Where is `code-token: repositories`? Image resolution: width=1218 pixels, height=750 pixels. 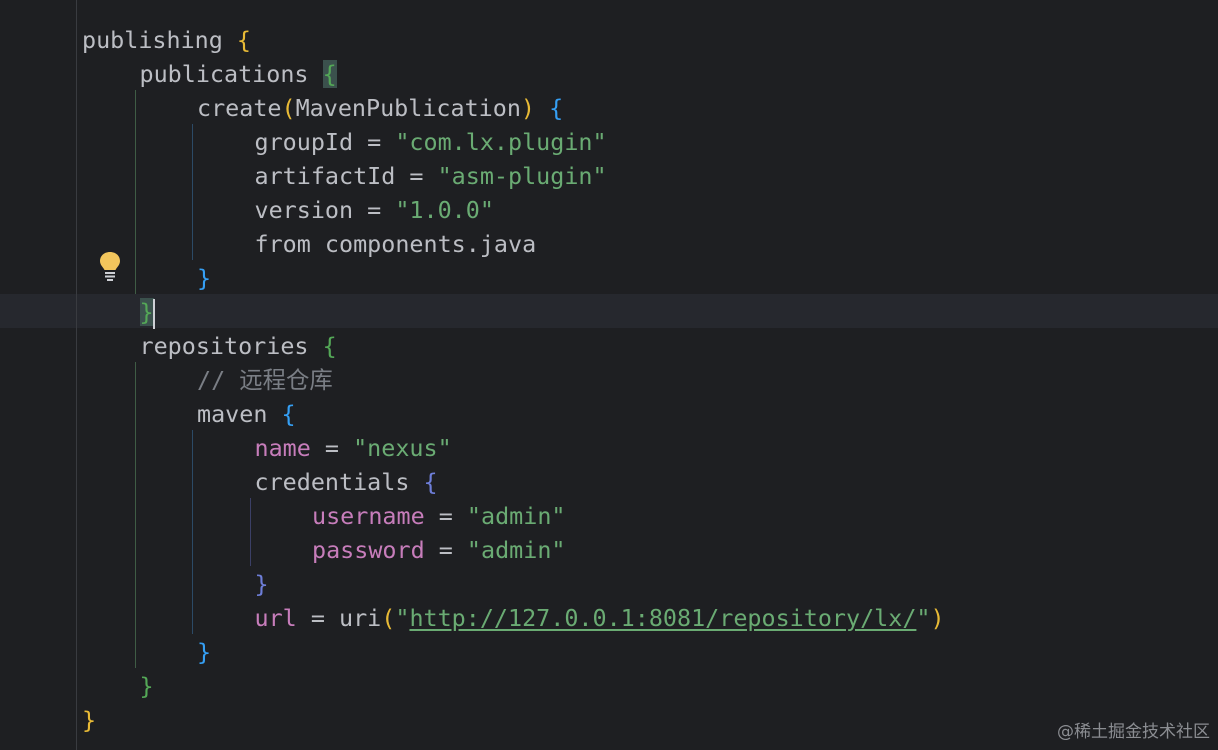
code-token: repositories is located at coordinates (231, 346).